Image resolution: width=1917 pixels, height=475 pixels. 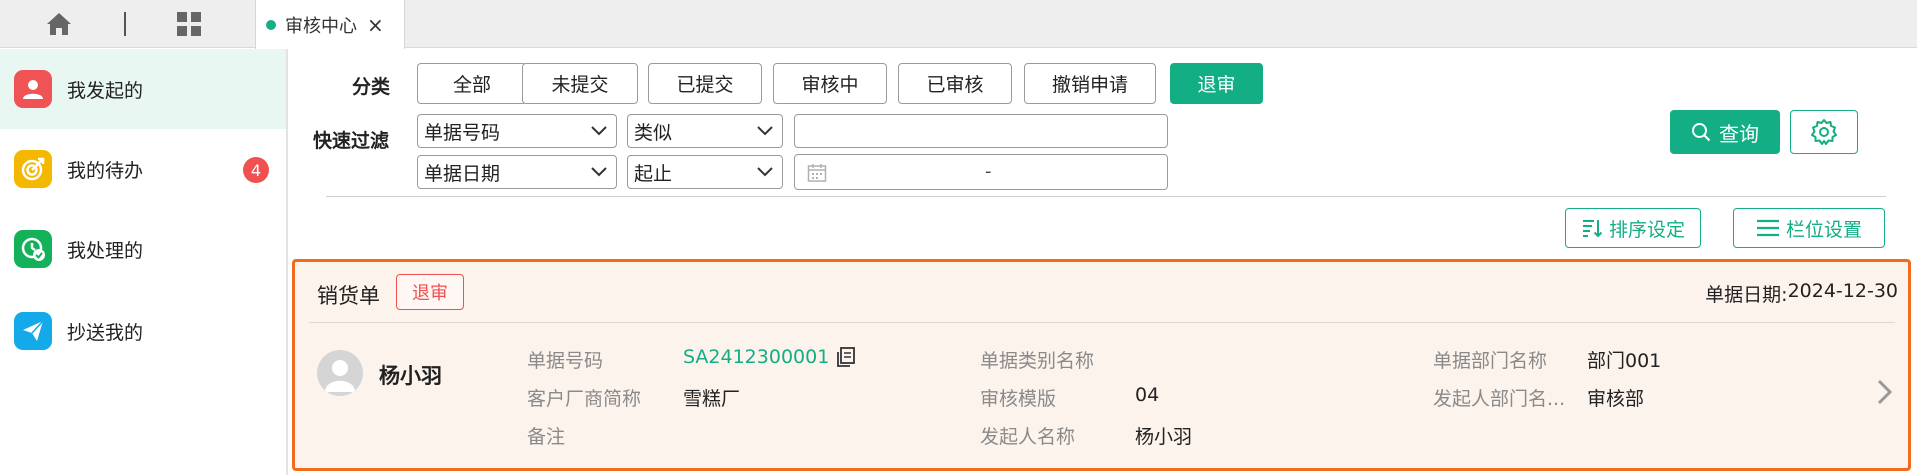 I want to click on query-button-label: 查询, so click(x=1739, y=133).